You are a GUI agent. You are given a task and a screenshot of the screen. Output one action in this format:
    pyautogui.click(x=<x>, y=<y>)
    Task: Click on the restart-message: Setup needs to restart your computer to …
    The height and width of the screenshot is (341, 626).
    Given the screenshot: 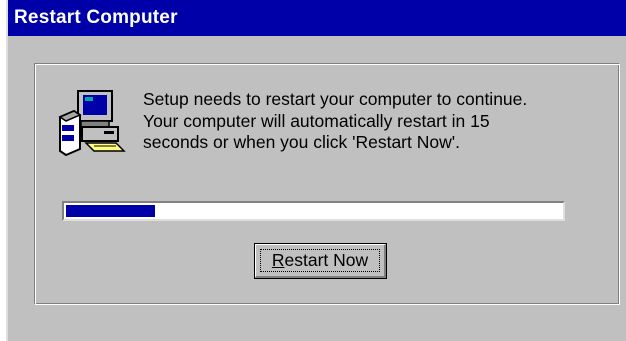 What is the action you would take?
    pyautogui.click(x=378, y=121)
    